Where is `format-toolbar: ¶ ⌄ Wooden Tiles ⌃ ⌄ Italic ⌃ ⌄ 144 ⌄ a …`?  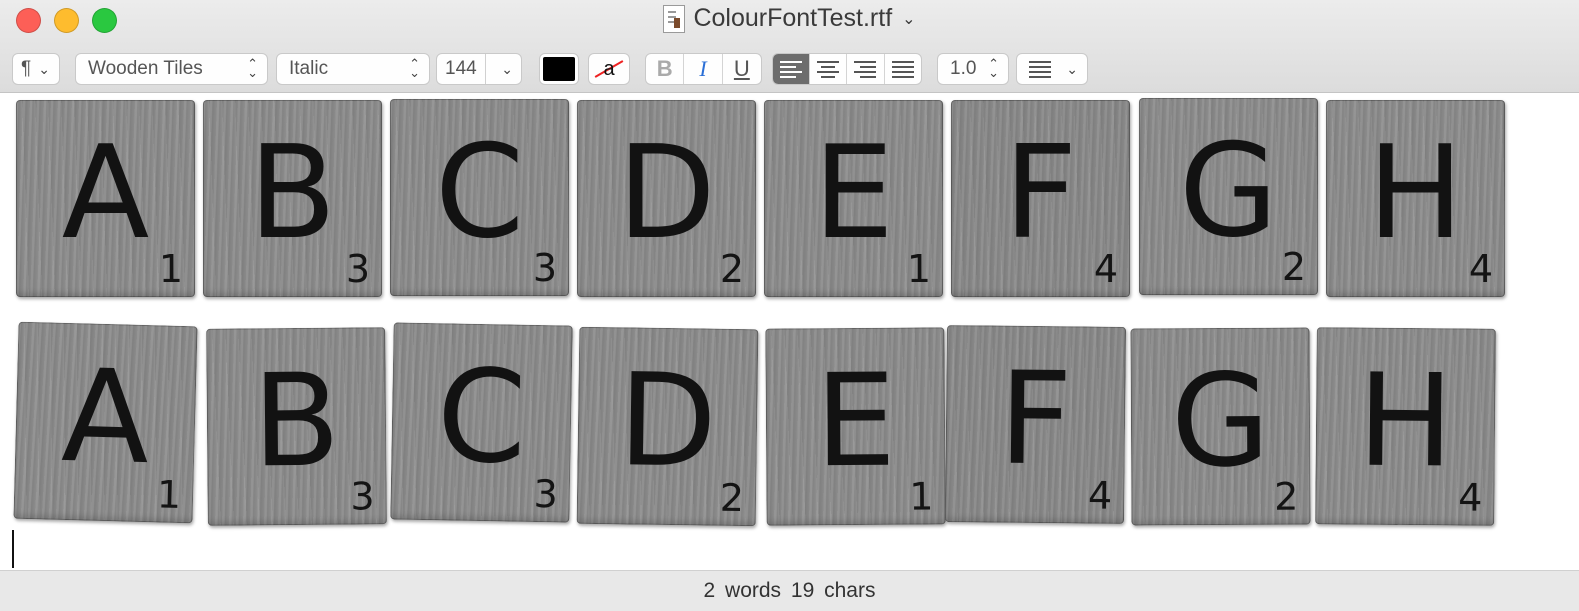
format-toolbar: ¶ ⌄ Wooden Tiles ⌃ ⌄ Italic ⌃ ⌄ 144 ⌄ a … is located at coordinates (792, 69).